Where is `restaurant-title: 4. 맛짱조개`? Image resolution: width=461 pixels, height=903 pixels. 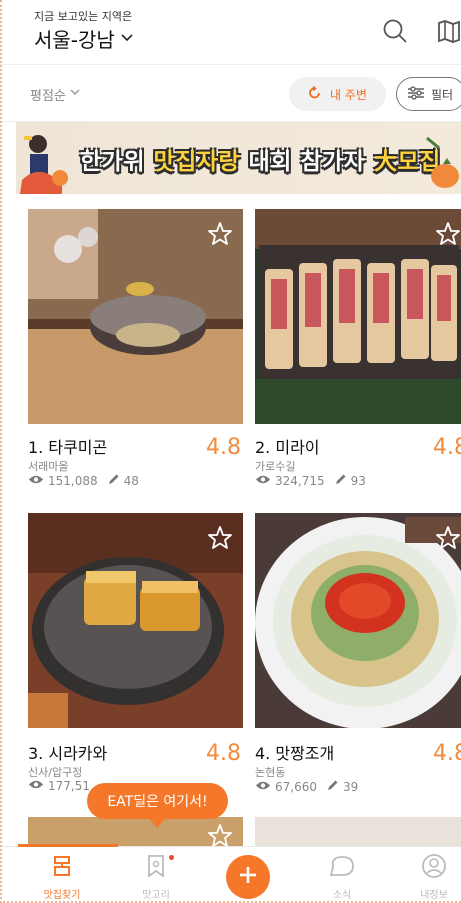 restaurant-title: 4. 맛짱조개 is located at coordinates (295, 753).